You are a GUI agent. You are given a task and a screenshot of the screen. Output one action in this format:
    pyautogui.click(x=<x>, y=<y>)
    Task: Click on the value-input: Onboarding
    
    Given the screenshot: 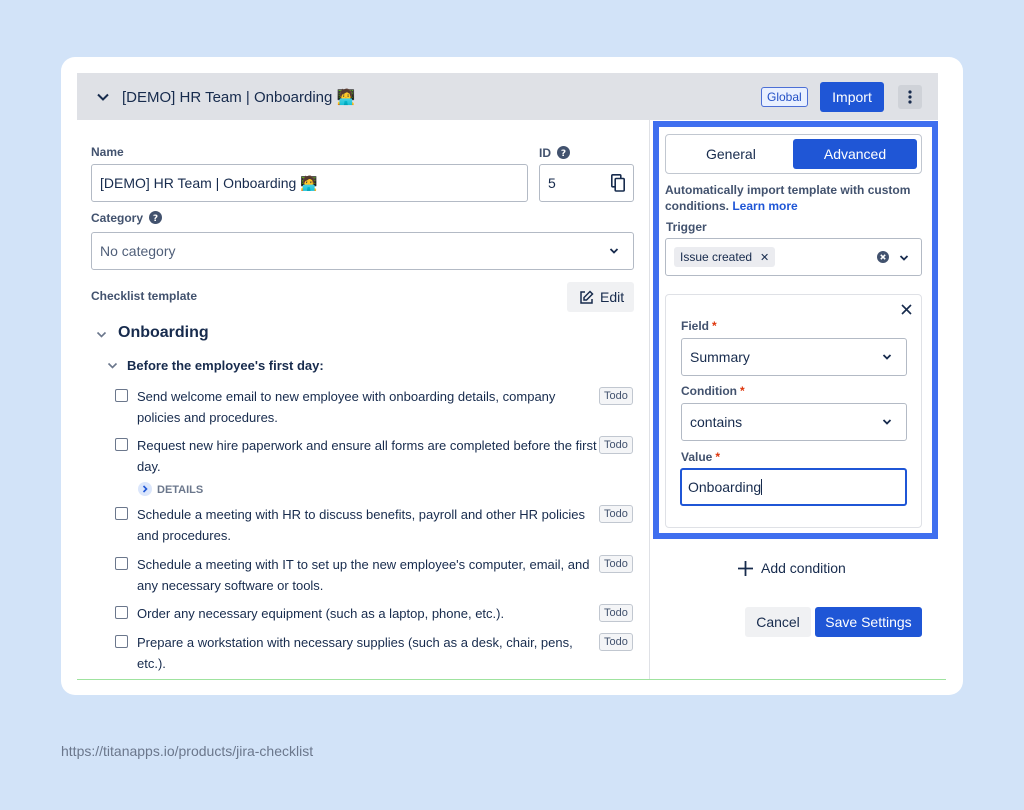 What is the action you would take?
    pyautogui.click(x=793, y=487)
    